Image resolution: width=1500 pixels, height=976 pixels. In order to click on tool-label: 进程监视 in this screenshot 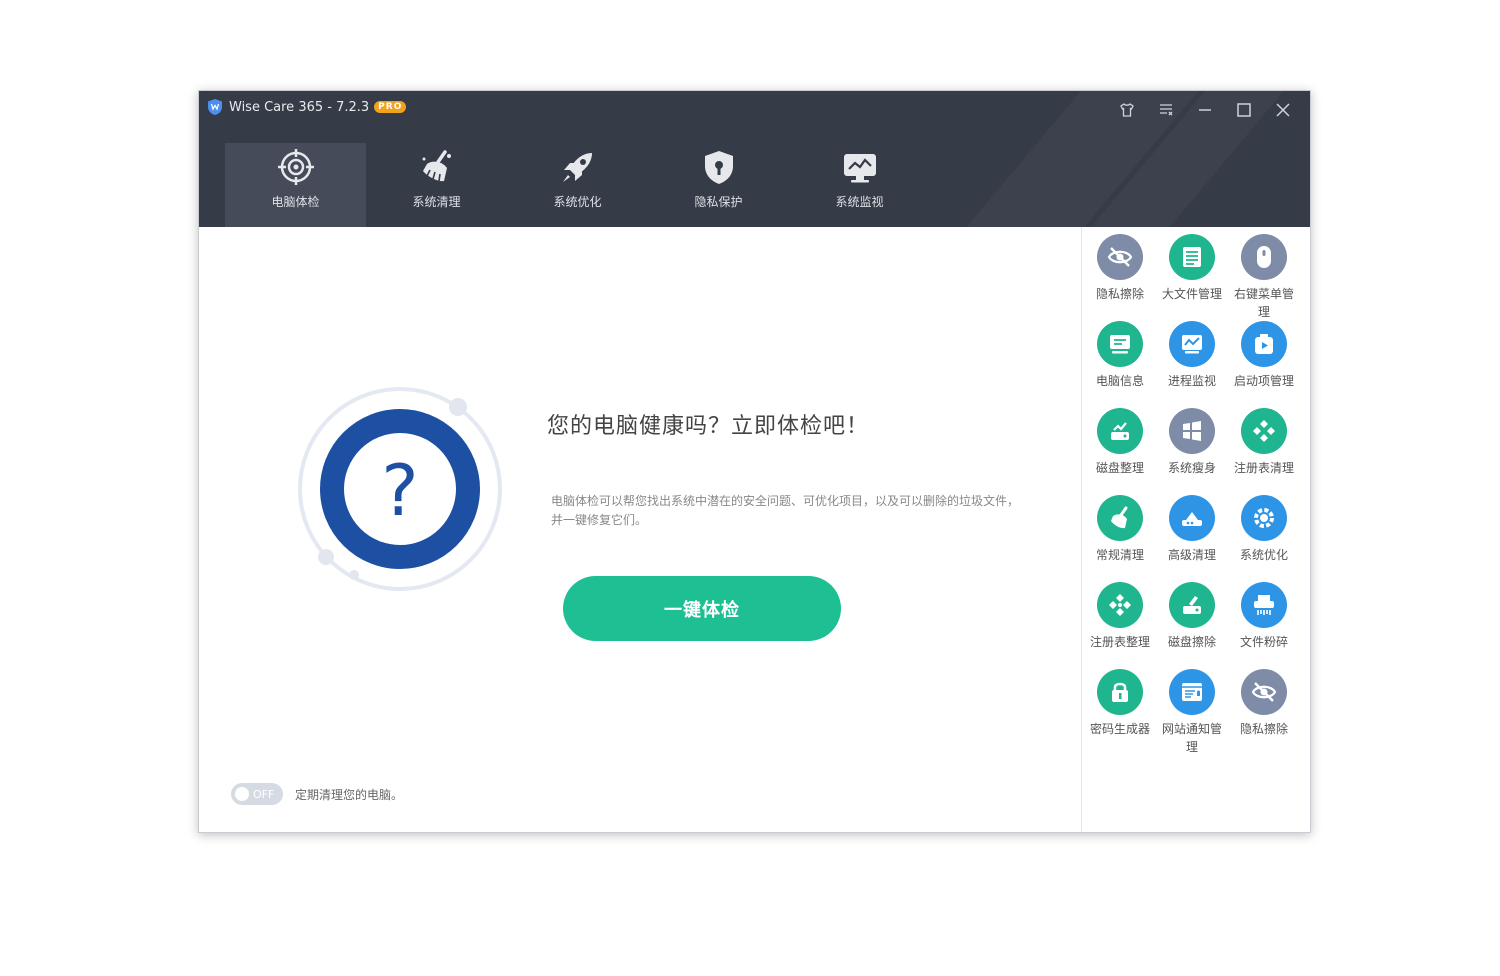, I will do `click(1191, 381)`.